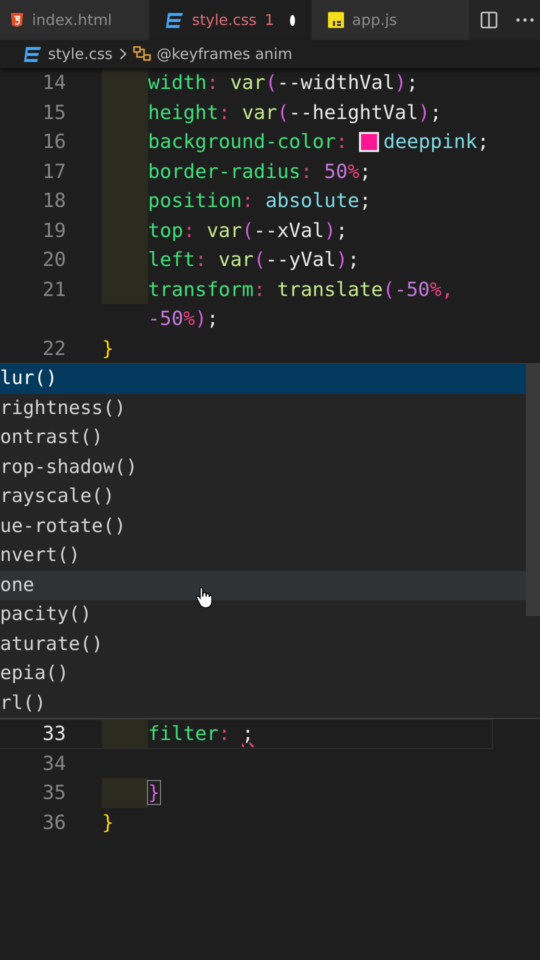 The image size is (540, 960). Describe the element at coordinates (263, 673) in the screenshot. I see `suggestion-item: epia()` at that location.